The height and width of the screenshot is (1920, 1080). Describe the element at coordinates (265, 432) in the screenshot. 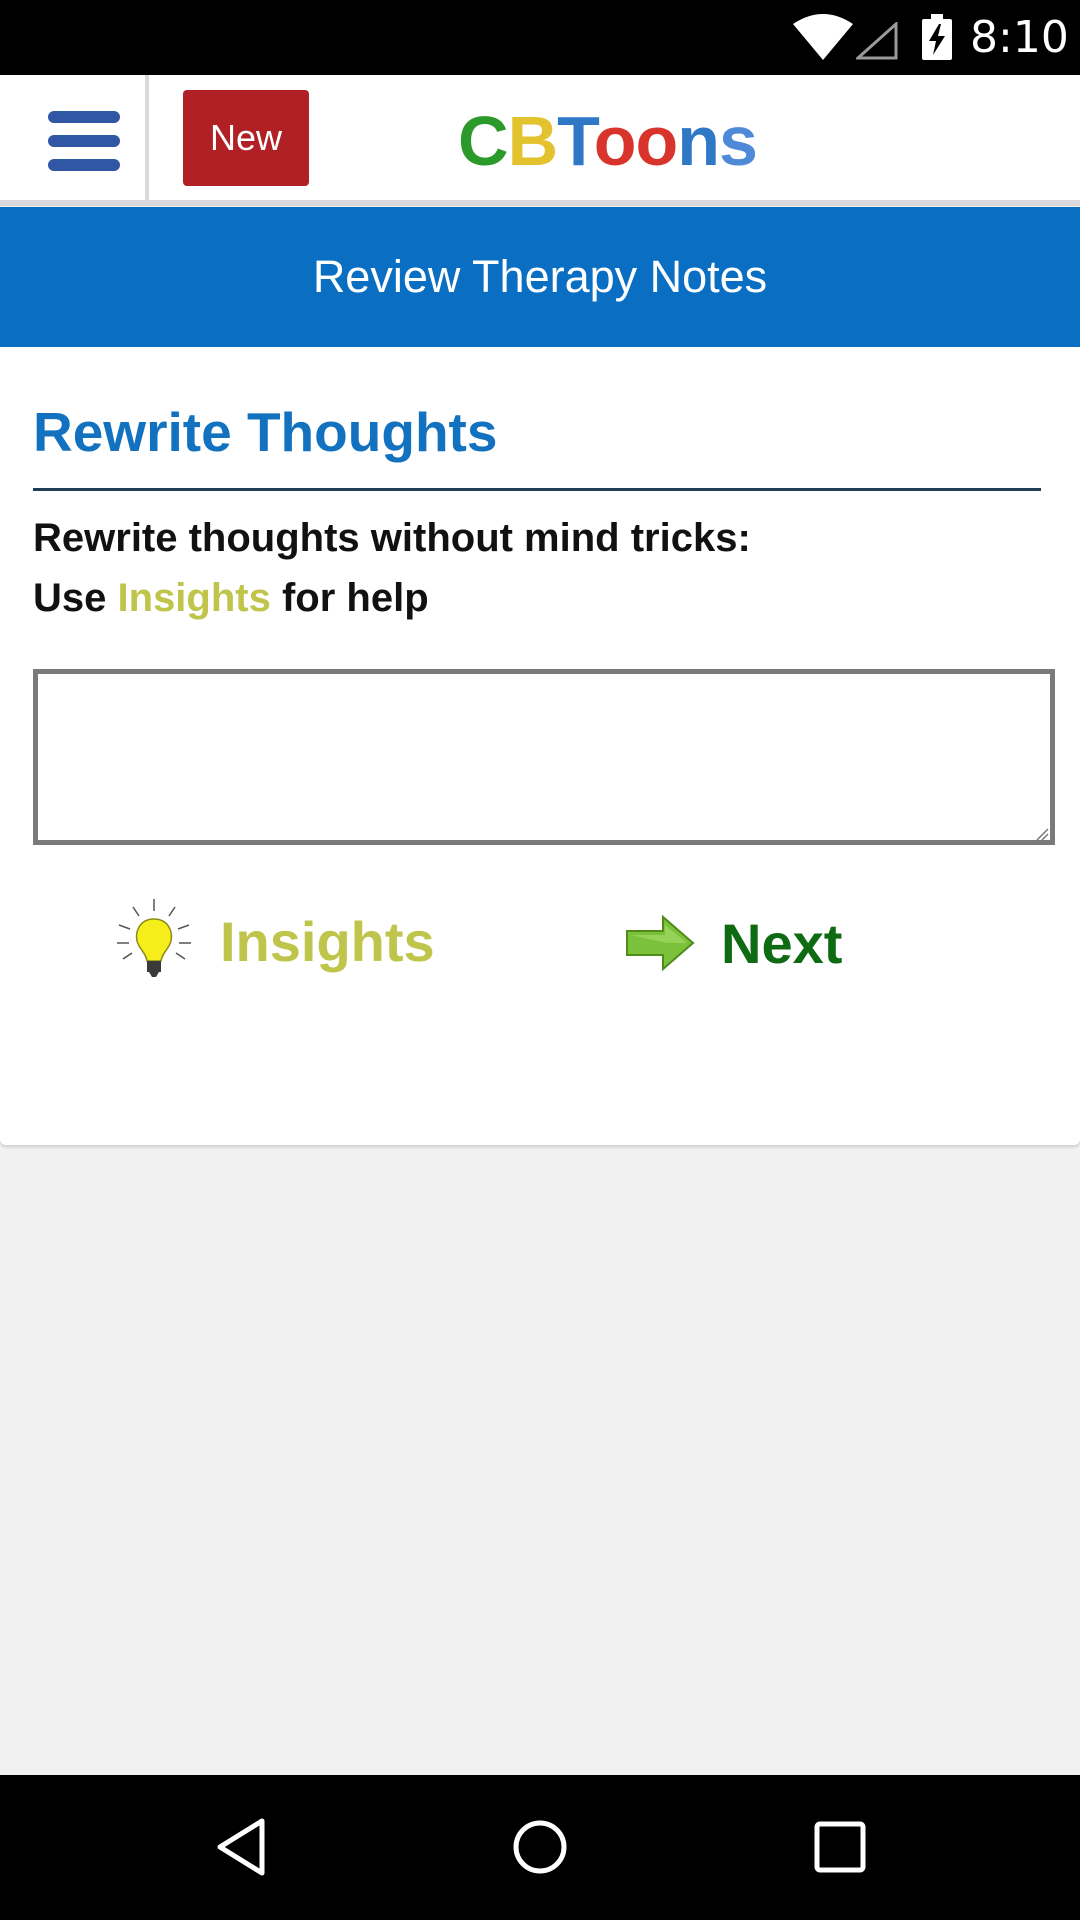

I see `section-title: Rewrite Thoughts` at that location.